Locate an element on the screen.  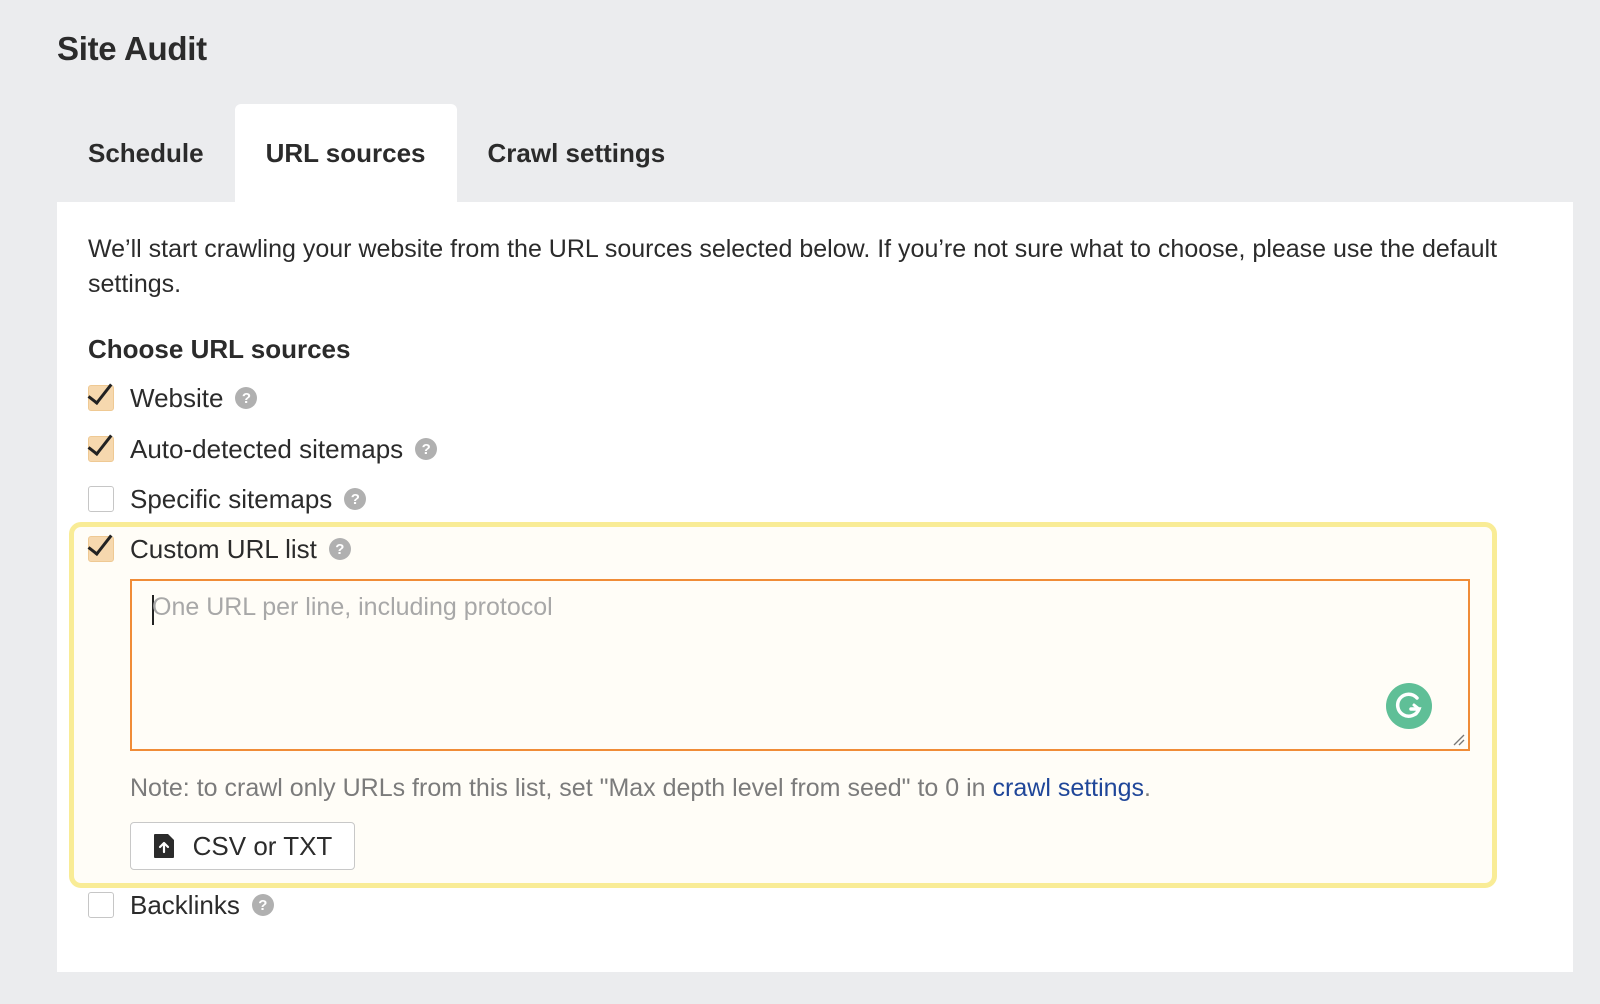
option-label: Website is located at coordinates (177, 397).